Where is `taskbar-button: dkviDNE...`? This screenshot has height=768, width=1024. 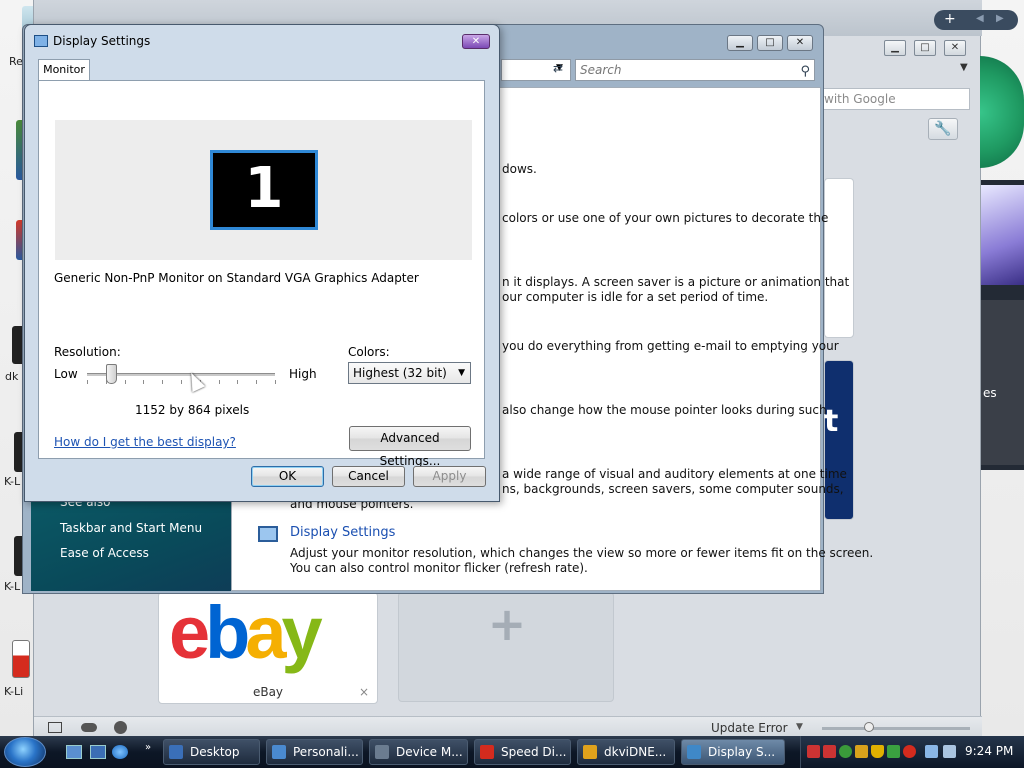 taskbar-button: dkviDNE... is located at coordinates (626, 752).